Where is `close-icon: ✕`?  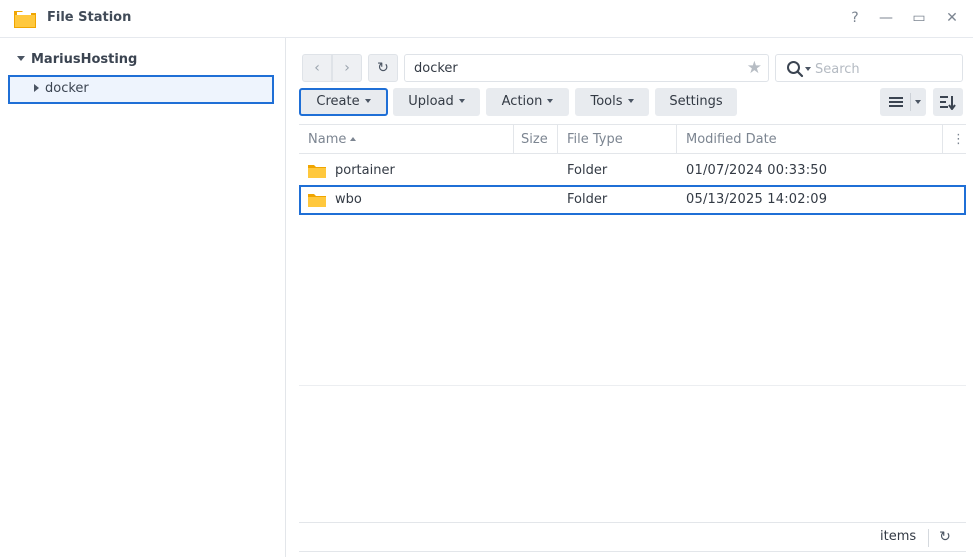 close-icon: ✕ is located at coordinates (952, 18).